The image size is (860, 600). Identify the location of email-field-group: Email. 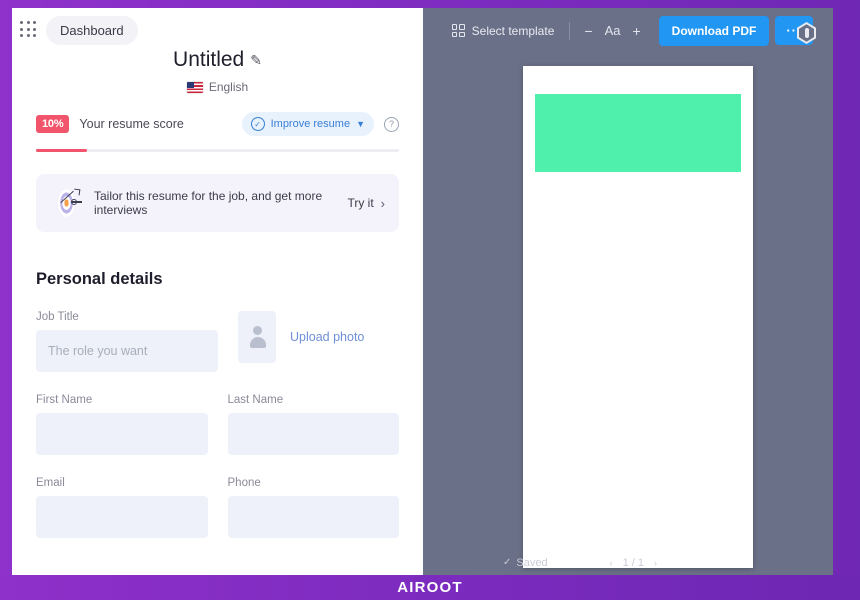
(122, 507).